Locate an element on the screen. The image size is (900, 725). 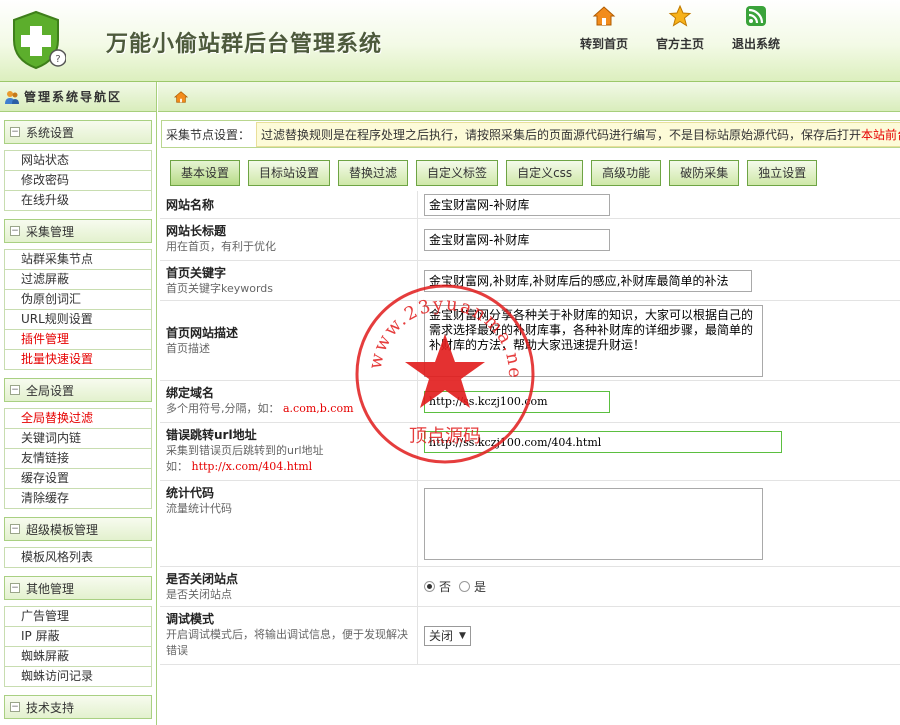
field-desc: 首页关键字keywords is located at coordinates (220, 288).